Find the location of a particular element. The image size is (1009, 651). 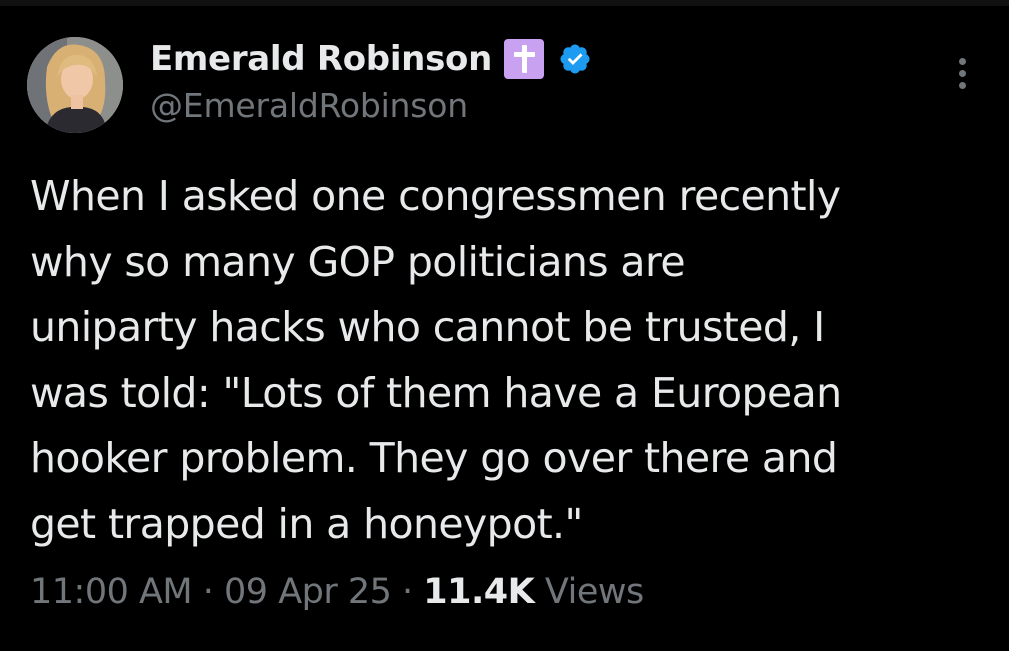

tweet-line: was told: "Lots of them have a European is located at coordinates (436, 392).